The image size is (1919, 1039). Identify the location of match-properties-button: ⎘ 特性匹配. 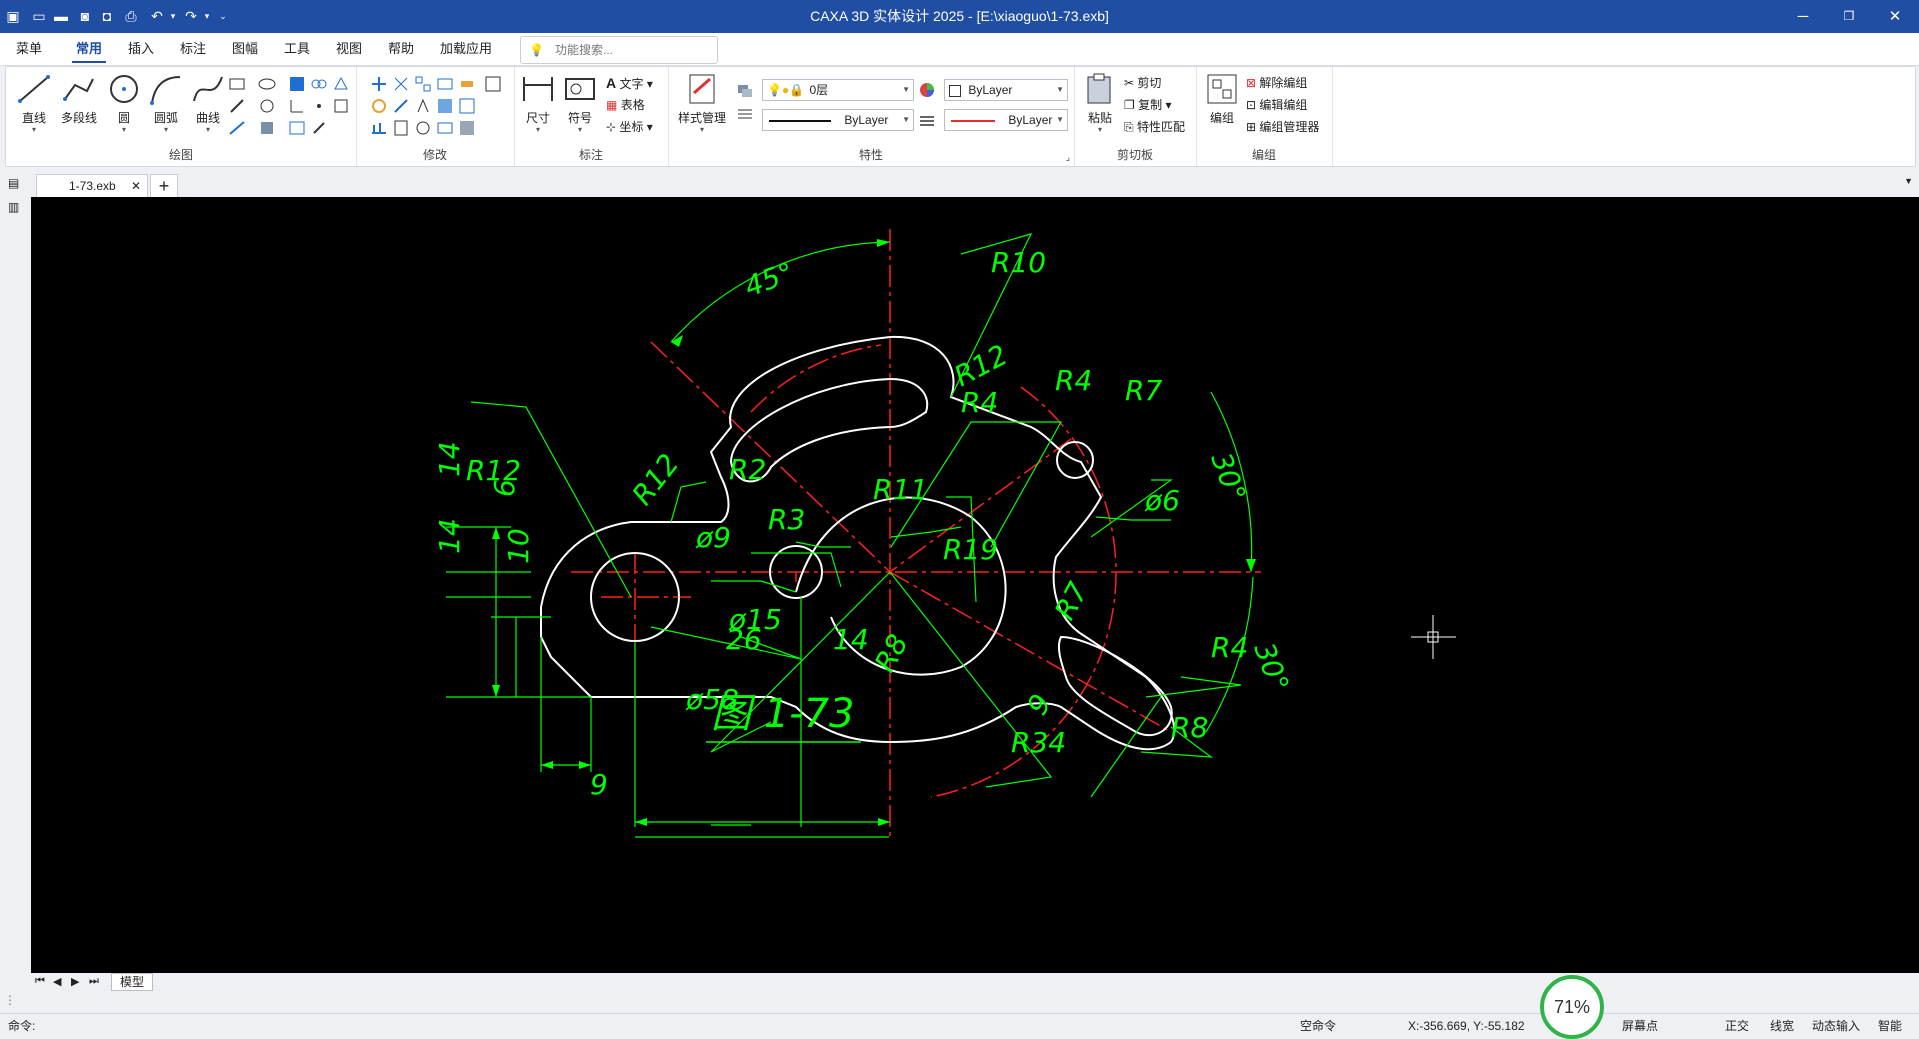
(1154, 127).